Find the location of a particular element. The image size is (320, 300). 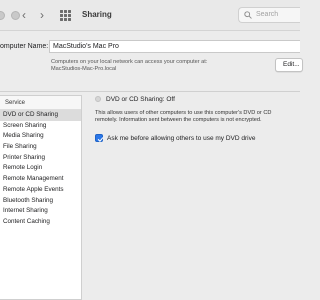

service-item-remote-management: Remote Management is located at coordinates (40, 179).